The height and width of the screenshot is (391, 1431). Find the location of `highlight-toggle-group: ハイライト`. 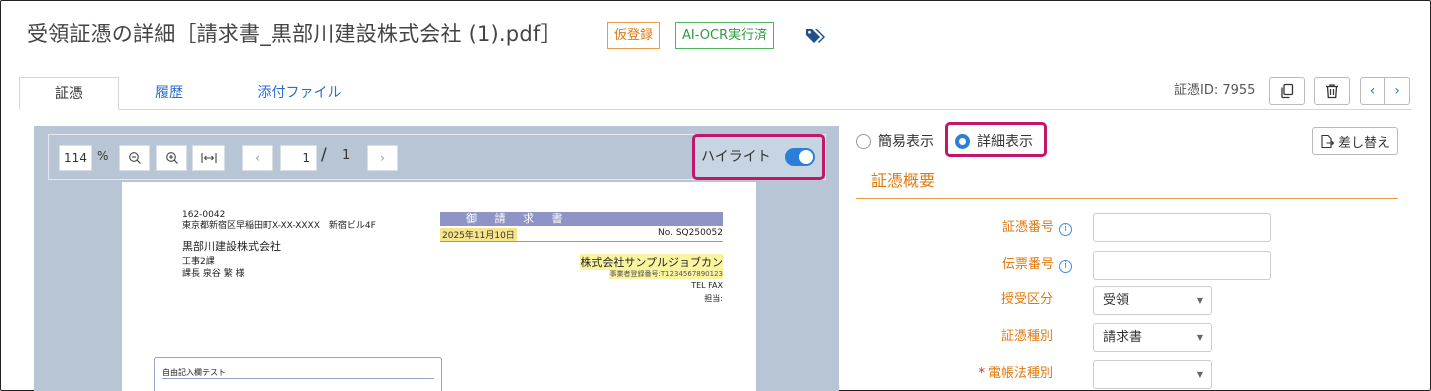

highlight-toggle-group: ハイライト is located at coordinates (758, 157).